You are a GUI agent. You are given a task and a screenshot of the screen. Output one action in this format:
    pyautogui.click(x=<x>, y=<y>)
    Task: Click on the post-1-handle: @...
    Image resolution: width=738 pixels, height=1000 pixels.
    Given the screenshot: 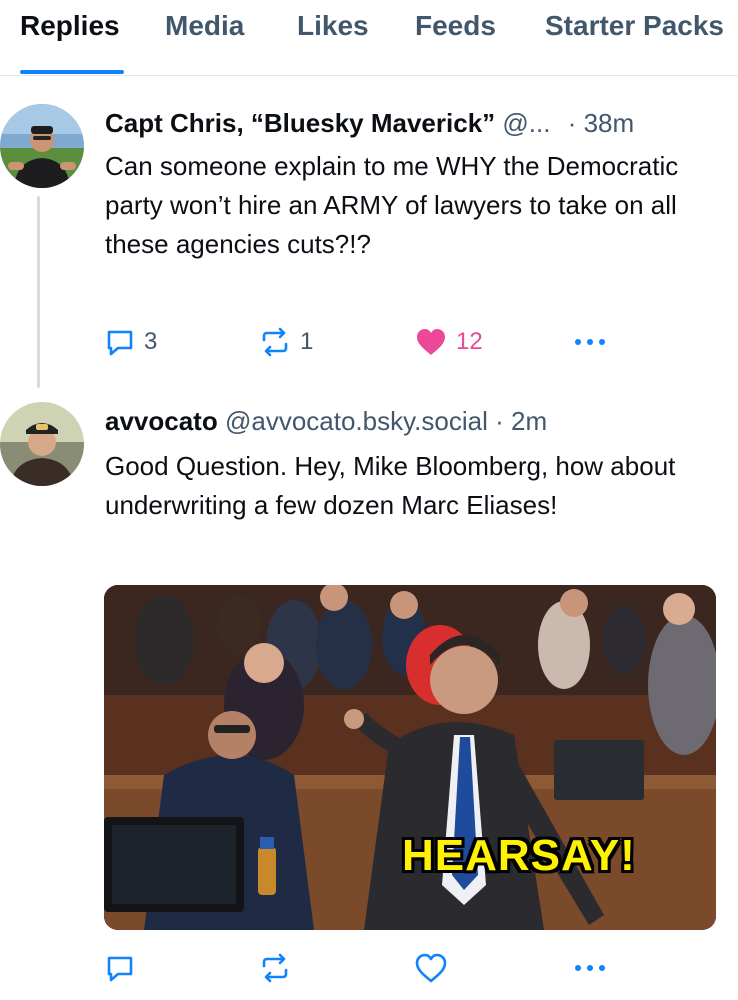 What is the action you would take?
    pyautogui.click(x=526, y=123)
    